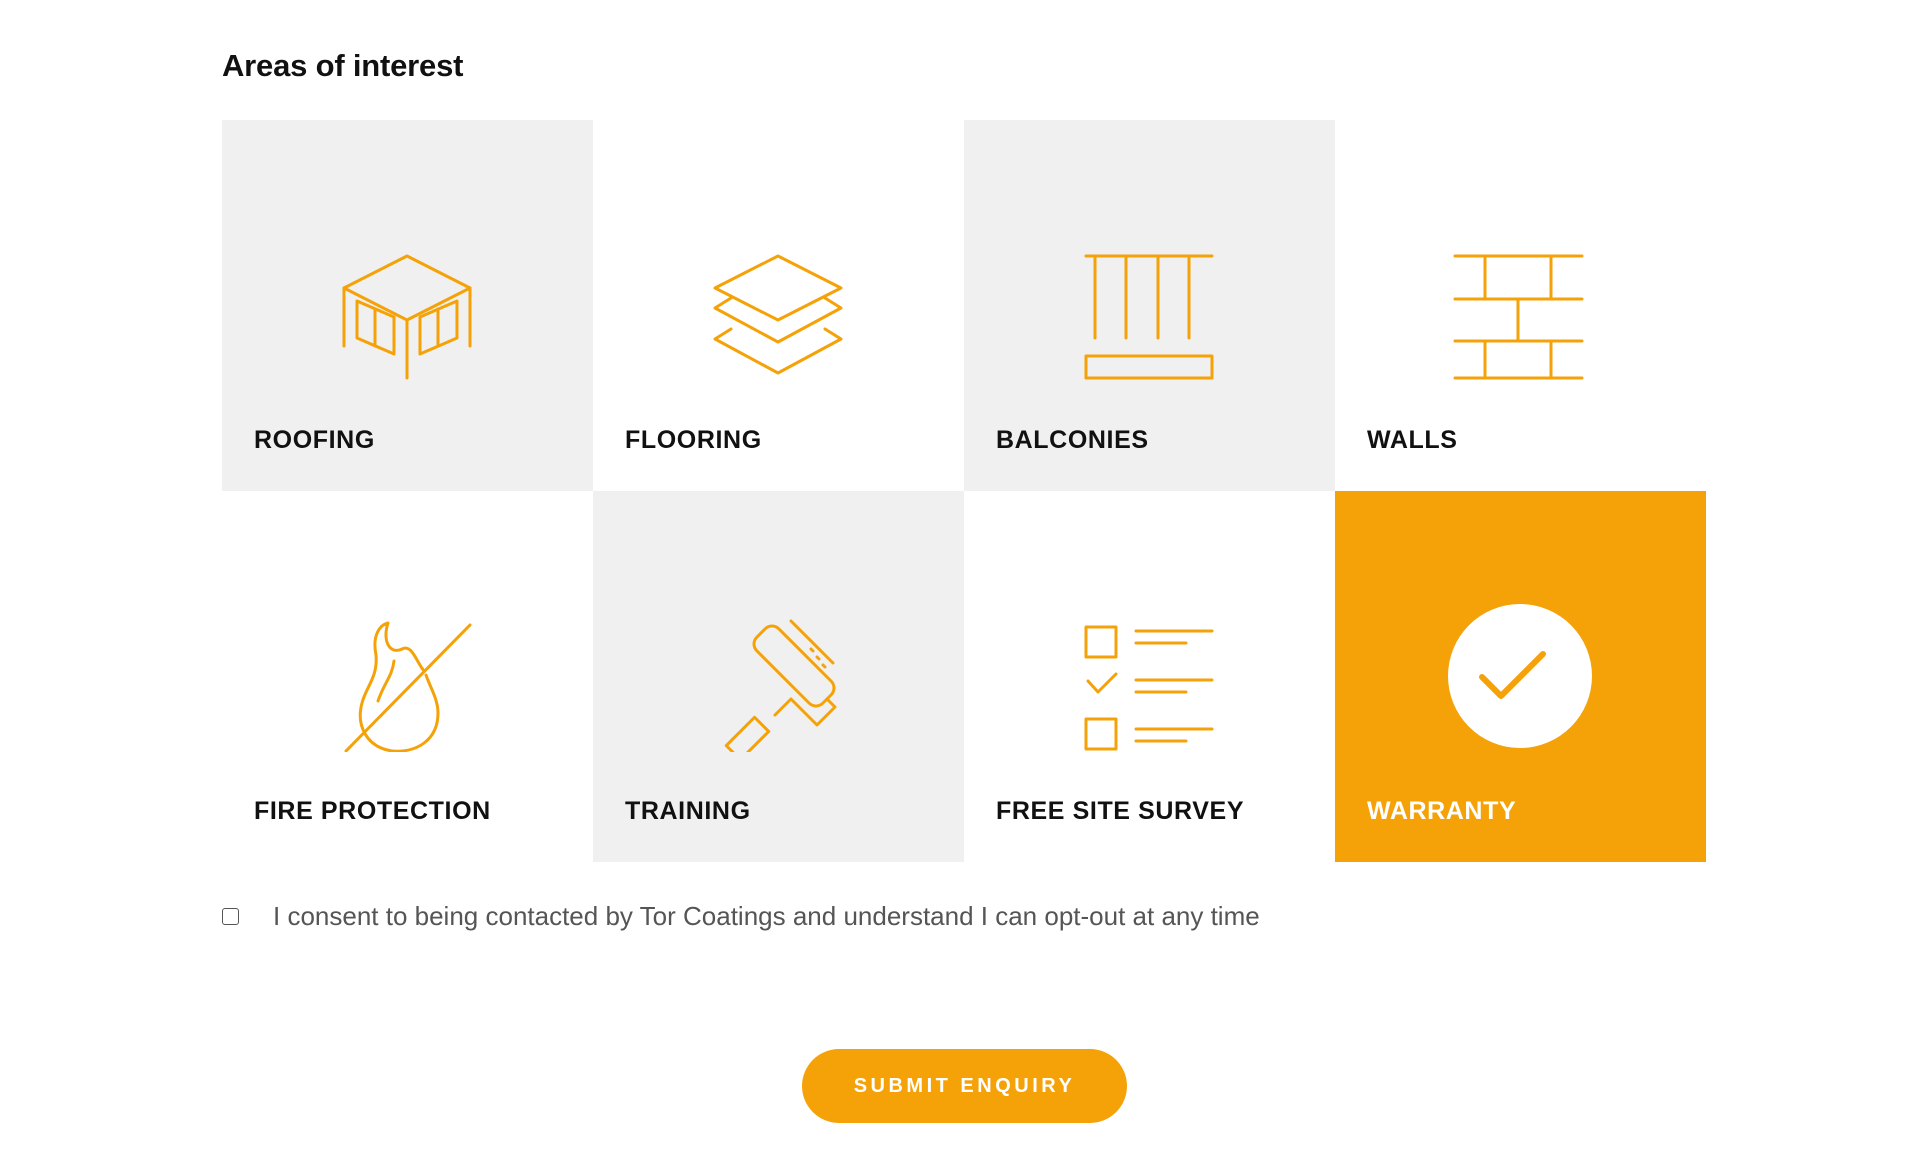 This screenshot has height=1150, width=1920. I want to click on fire-protection-icon, so click(407, 676).